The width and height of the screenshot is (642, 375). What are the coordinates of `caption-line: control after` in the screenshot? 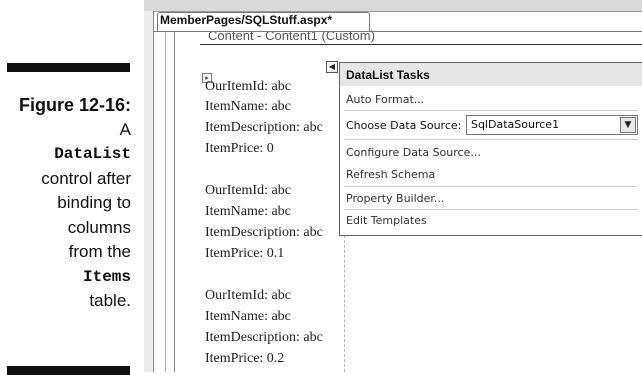 It's located at (86, 178).